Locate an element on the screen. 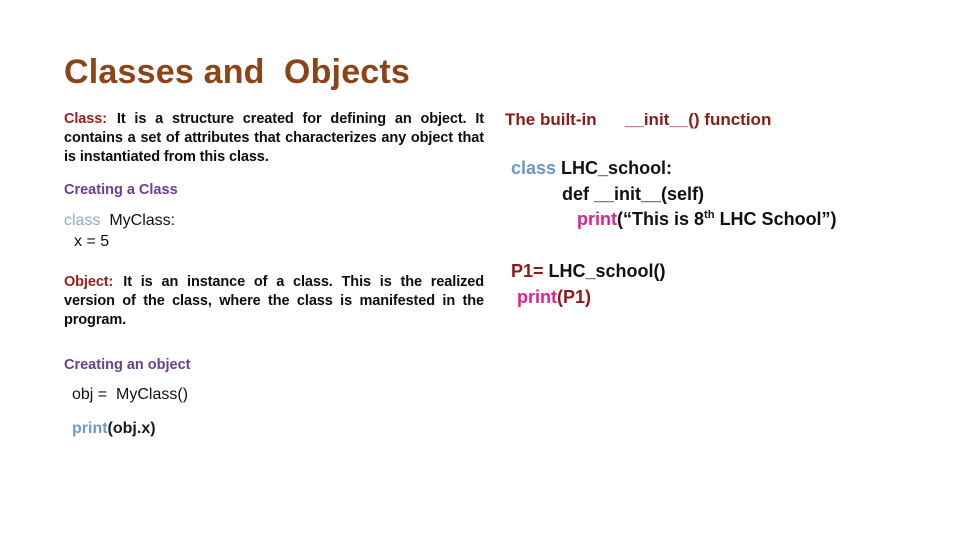 The width and height of the screenshot is (960, 540). print-arguments-left: (obj.x) is located at coordinates (131, 428).